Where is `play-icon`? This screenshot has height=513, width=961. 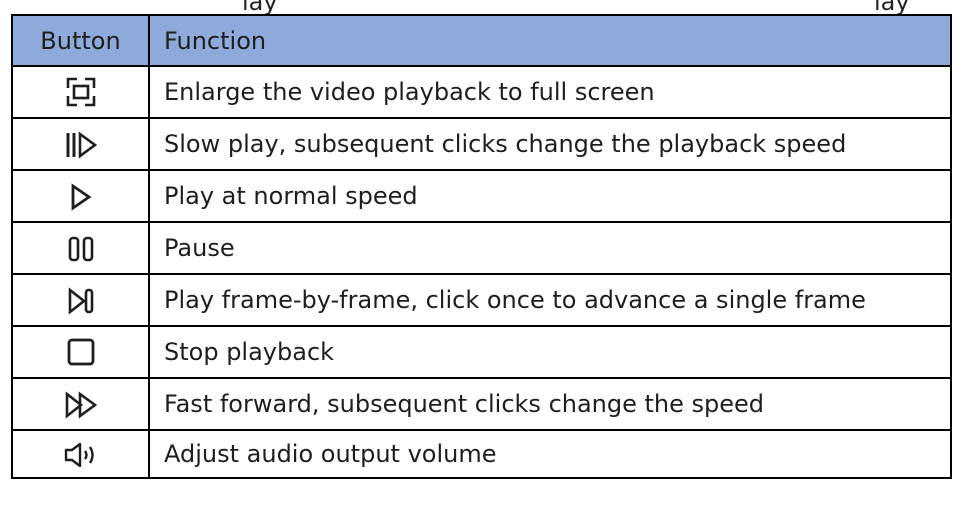 play-icon is located at coordinates (81, 196).